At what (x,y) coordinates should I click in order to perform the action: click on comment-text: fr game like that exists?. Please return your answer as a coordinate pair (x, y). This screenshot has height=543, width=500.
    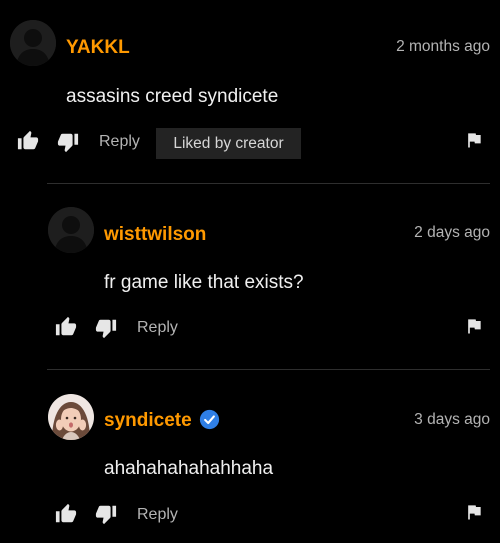
    Looking at the image, I should click on (204, 282).